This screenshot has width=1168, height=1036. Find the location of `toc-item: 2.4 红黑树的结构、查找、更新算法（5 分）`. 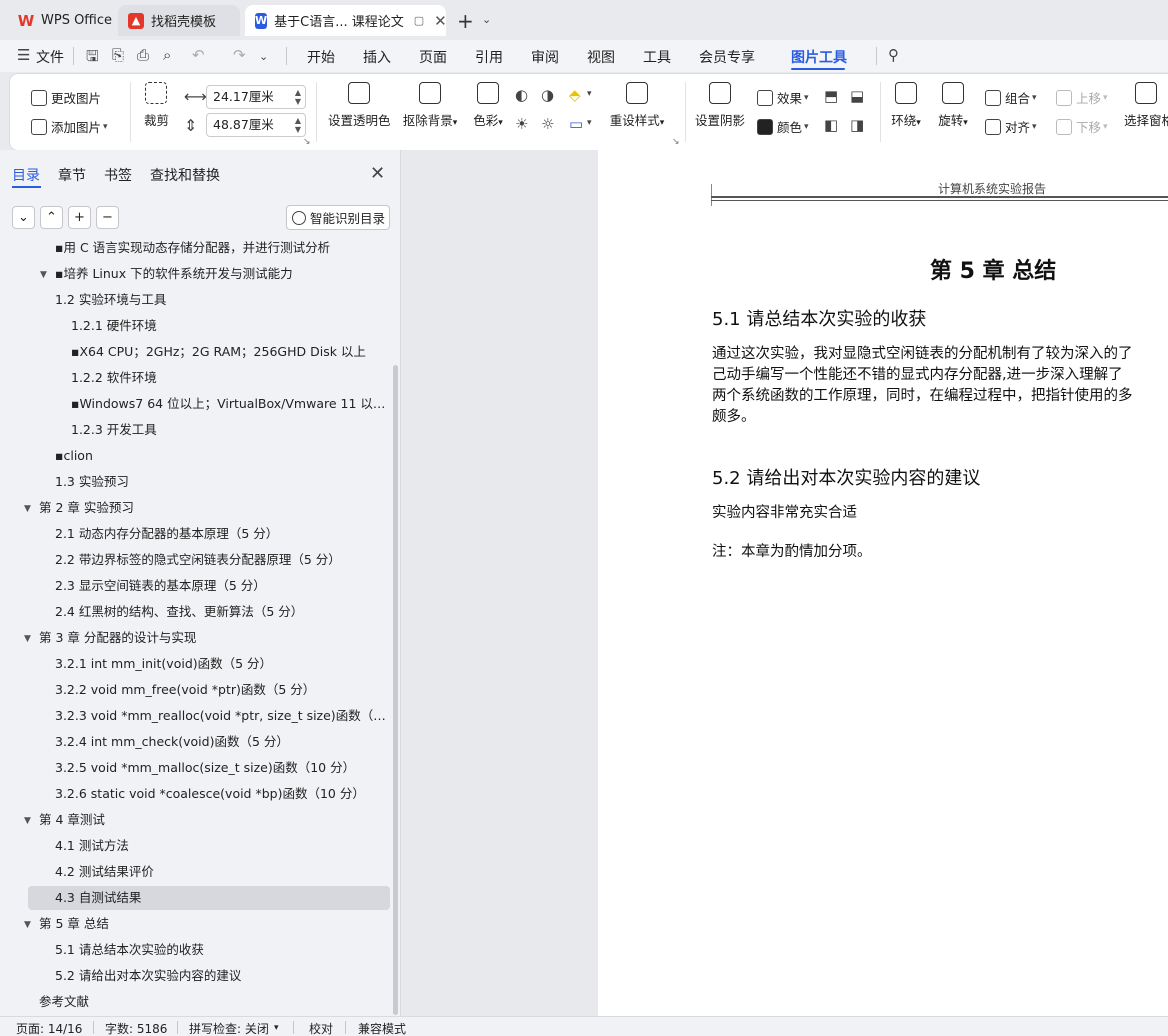

toc-item: 2.4 红黑树的结构、查找、更新算法（5 分） is located at coordinates (209, 612).